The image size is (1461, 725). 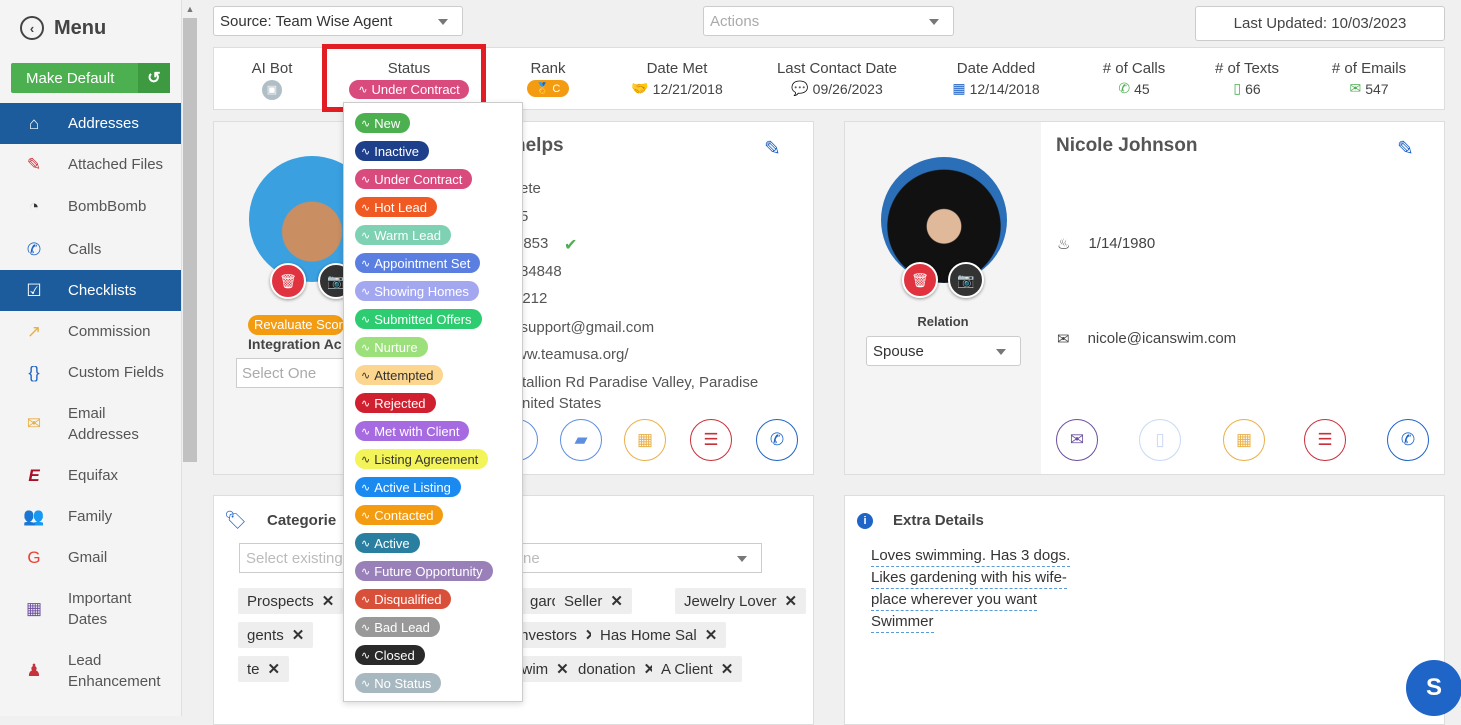 What do you see at coordinates (414, 179) in the screenshot?
I see `status-option-under-contract: ∿ Under Contract` at bounding box center [414, 179].